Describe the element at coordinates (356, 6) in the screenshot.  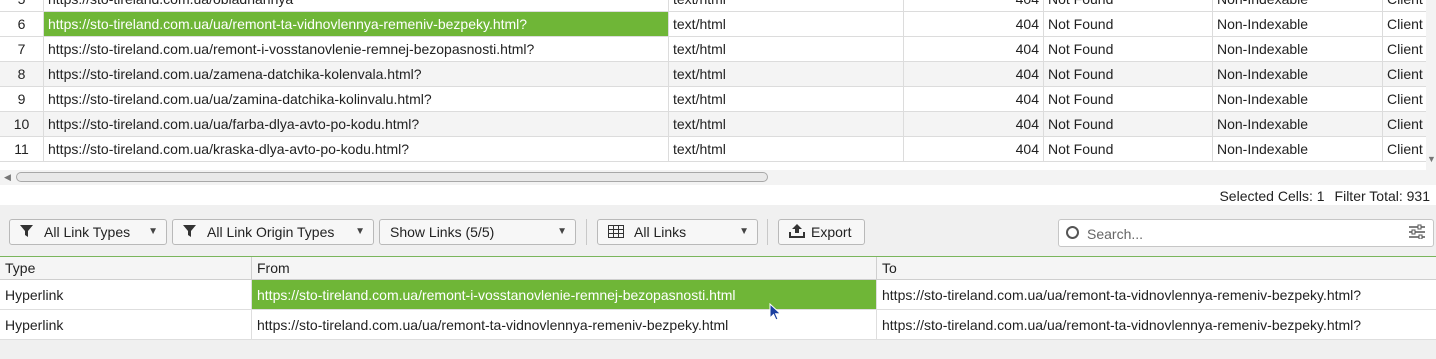
I see `address-cell: https://sto-tireland.com.ua/obladnannya` at that location.